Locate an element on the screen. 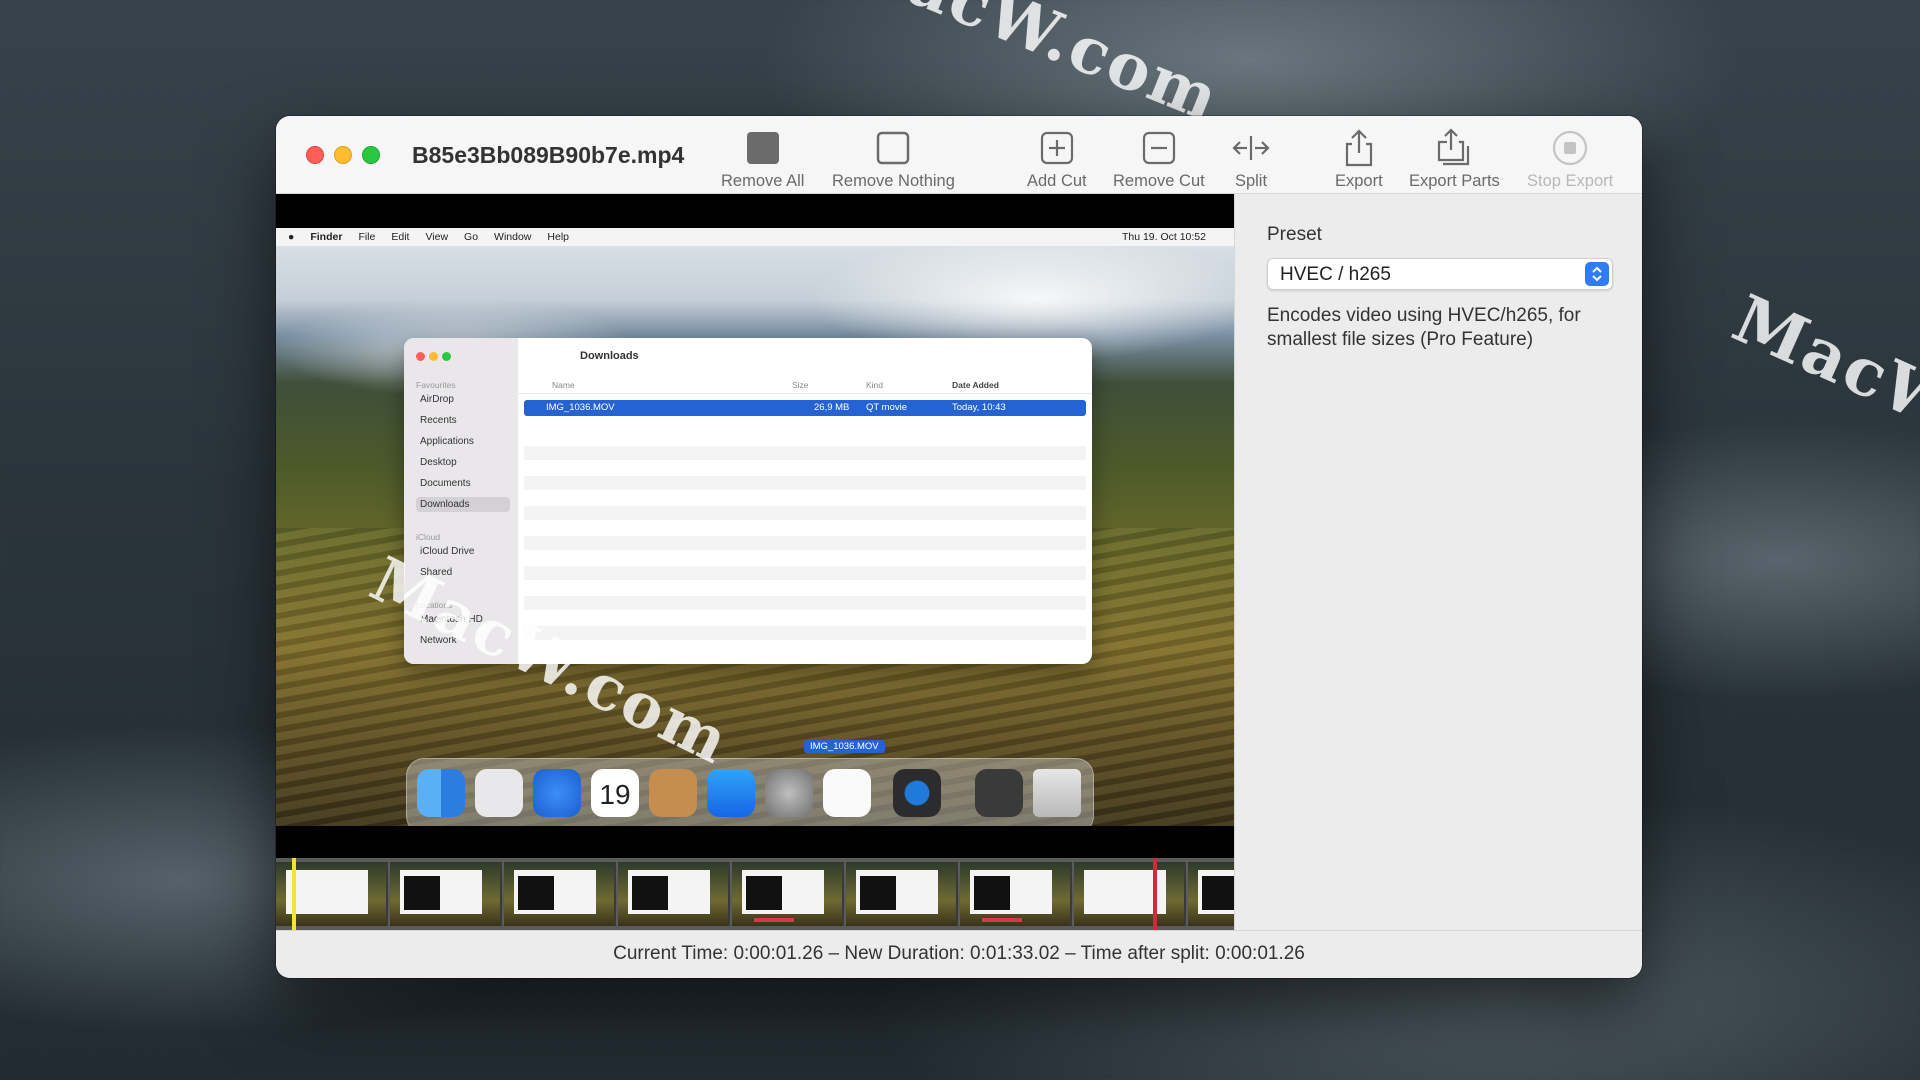  file-kind: QT movie is located at coordinates (887, 407).